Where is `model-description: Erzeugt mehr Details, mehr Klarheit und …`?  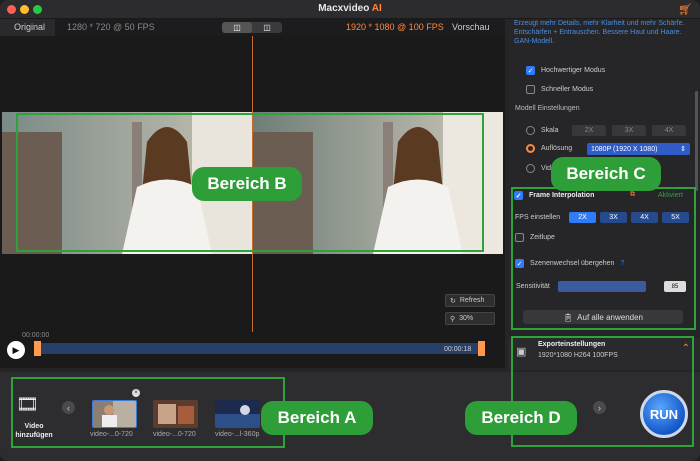 model-description: Erzeugt mehr Details, mehr Klarheit und … is located at coordinates (599, 32).